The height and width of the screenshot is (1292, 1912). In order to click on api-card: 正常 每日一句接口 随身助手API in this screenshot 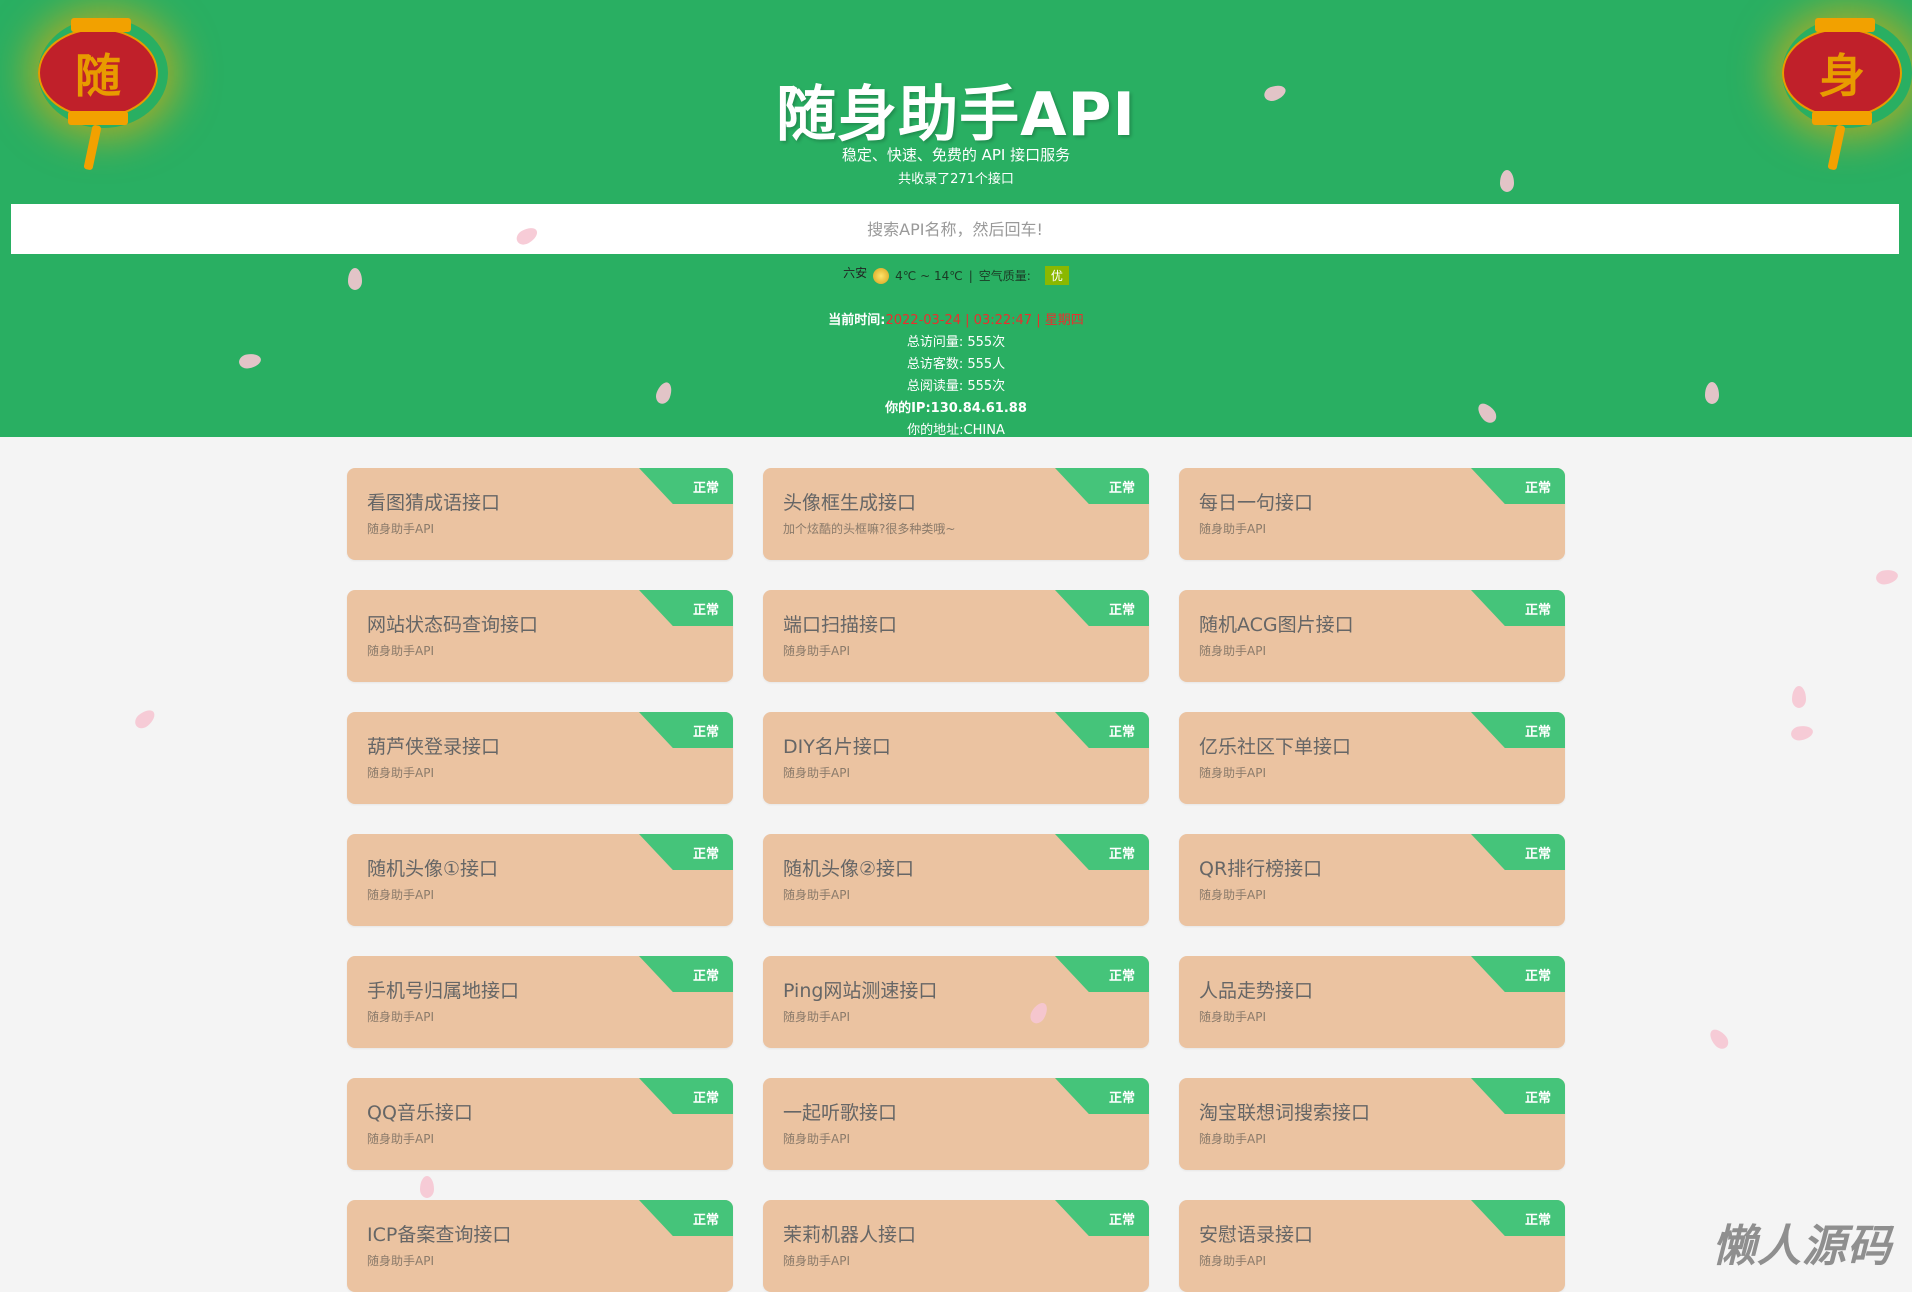, I will do `click(1372, 514)`.